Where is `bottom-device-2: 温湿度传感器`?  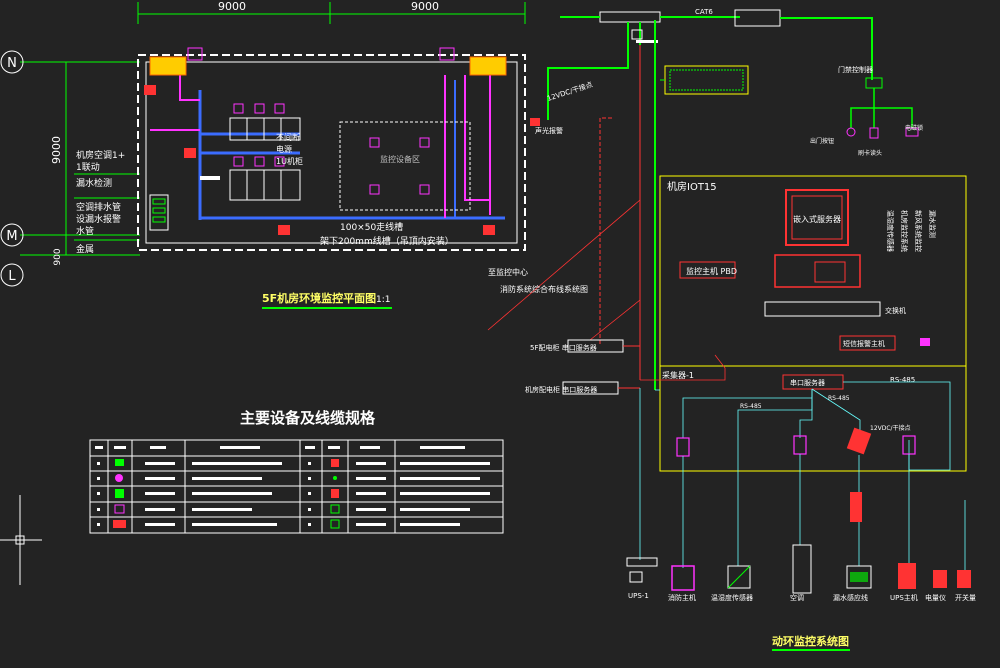 bottom-device-2: 温湿度传感器 is located at coordinates (732, 597).